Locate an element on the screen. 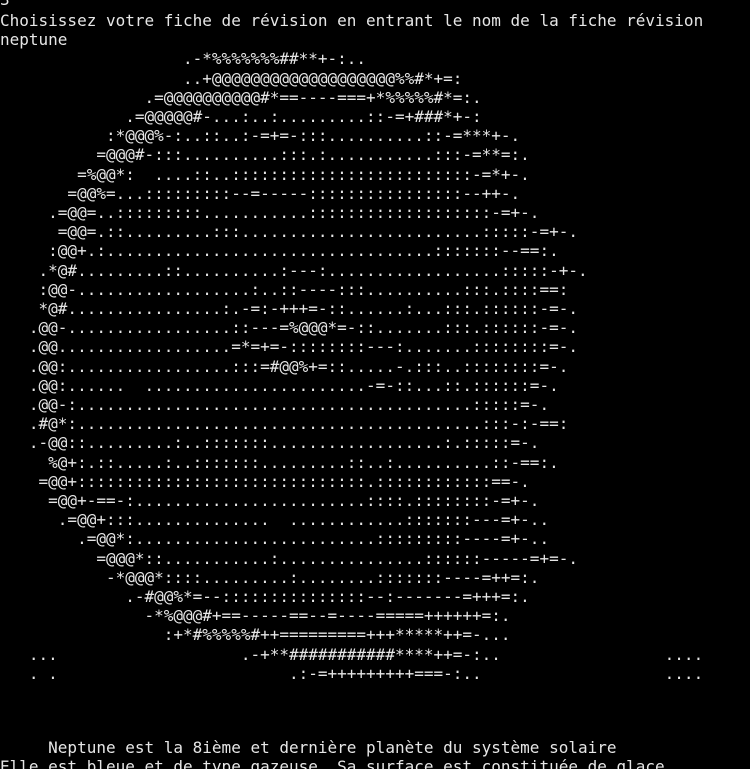  ascii-art-line: .-*%%%%%%%##**+-:.. is located at coordinates (183, 58).